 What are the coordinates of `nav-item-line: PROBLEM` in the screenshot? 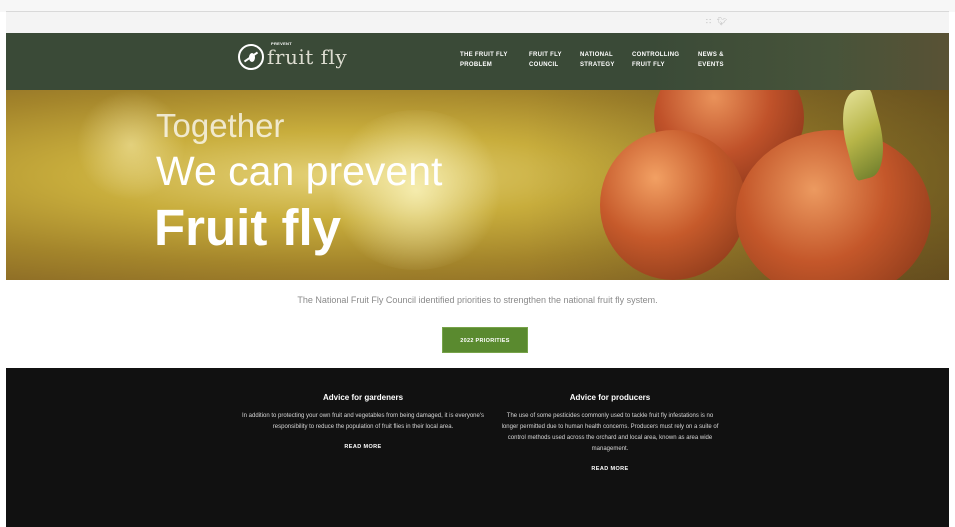 It's located at (476, 65).